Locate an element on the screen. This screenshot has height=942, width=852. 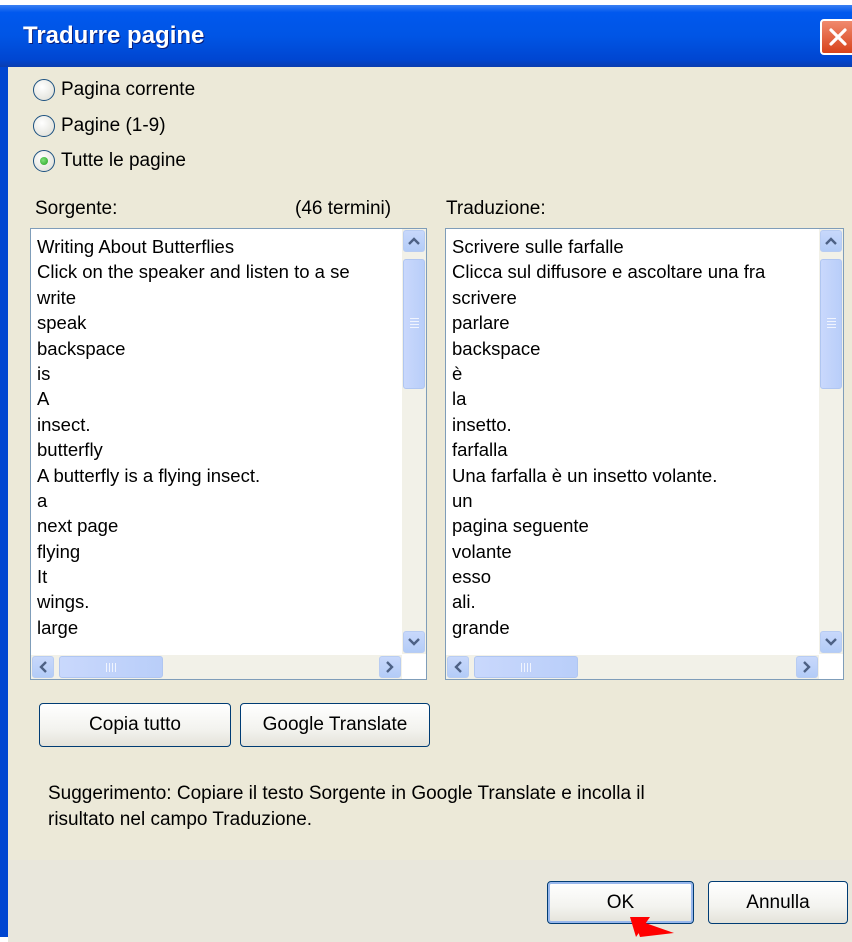
source-label: Sorgente: is located at coordinates (76, 208).